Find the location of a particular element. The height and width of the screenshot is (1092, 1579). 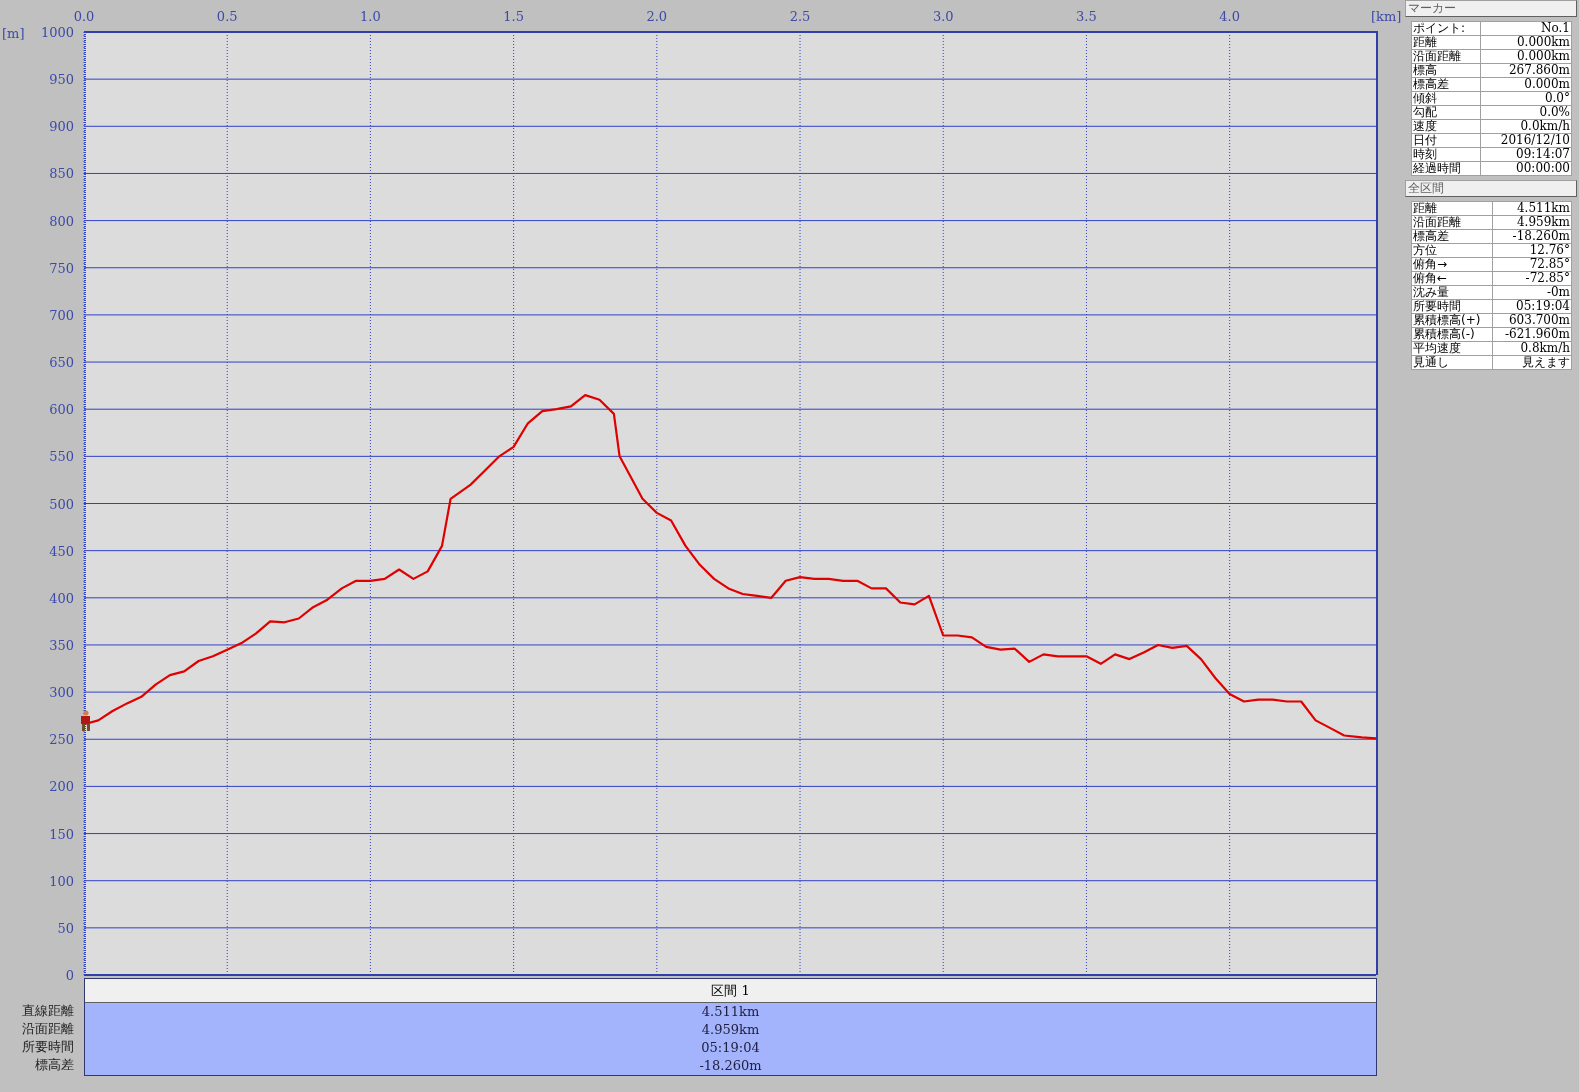

info-label: 所要時間 is located at coordinates (1452, 306).